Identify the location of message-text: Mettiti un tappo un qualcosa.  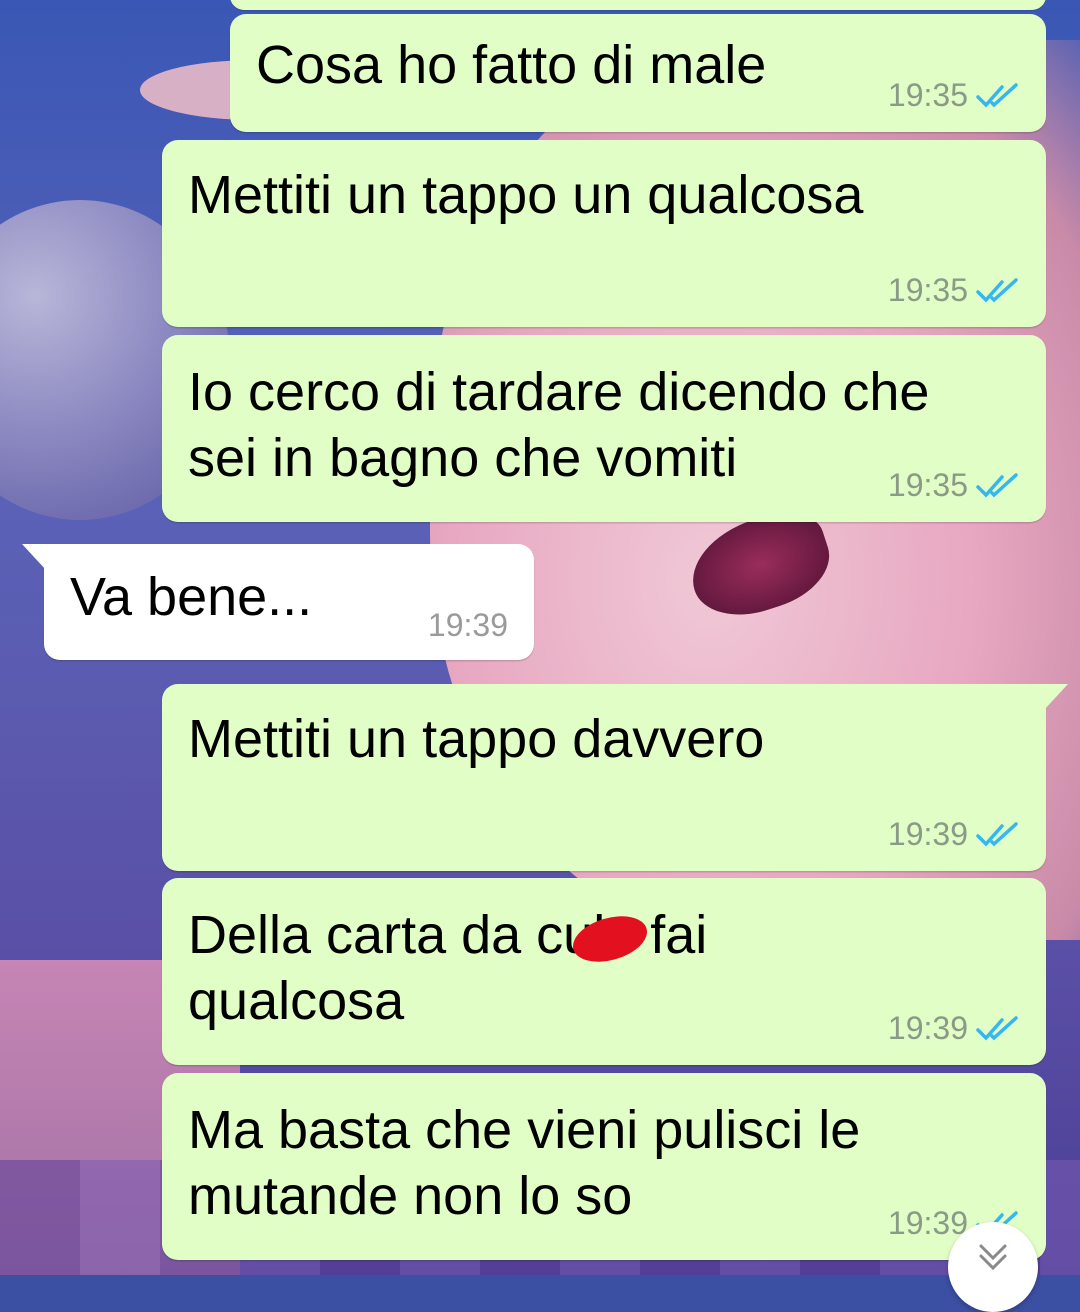
(526, 195).